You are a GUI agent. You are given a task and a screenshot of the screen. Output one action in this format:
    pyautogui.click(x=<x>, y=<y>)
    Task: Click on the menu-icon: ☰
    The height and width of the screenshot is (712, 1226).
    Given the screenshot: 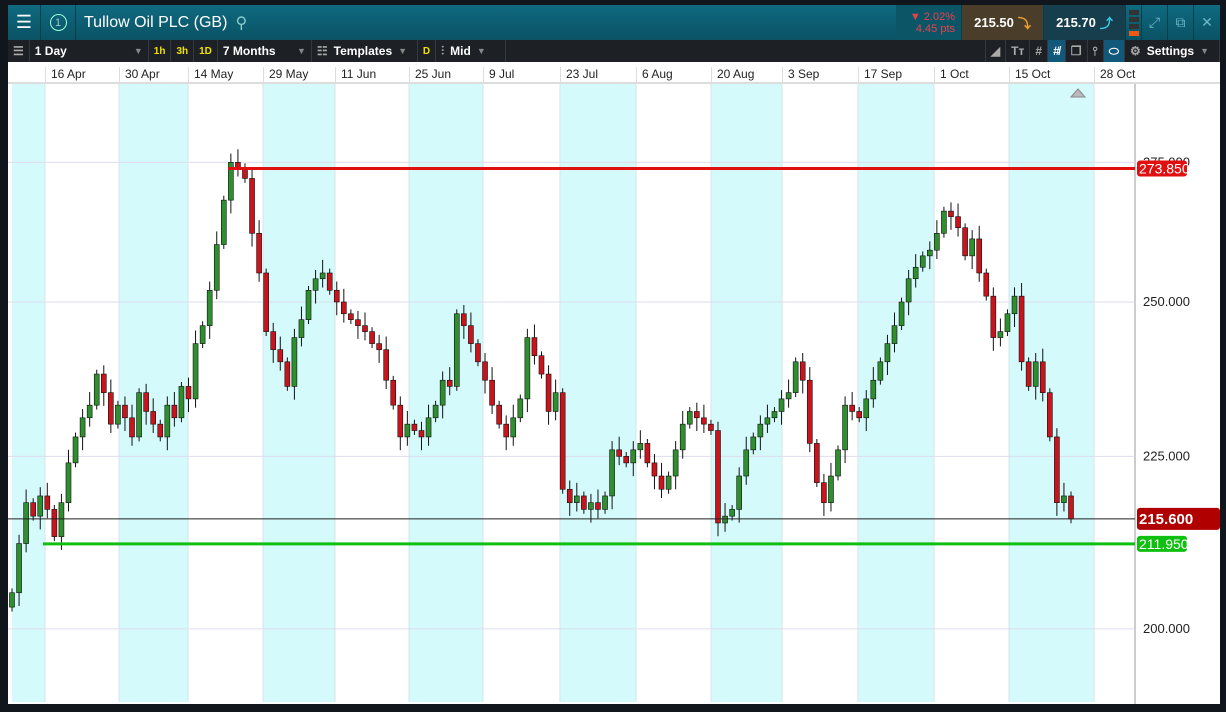 What is the action you would take?
    pyautogui.click(x=24, y=22)
    